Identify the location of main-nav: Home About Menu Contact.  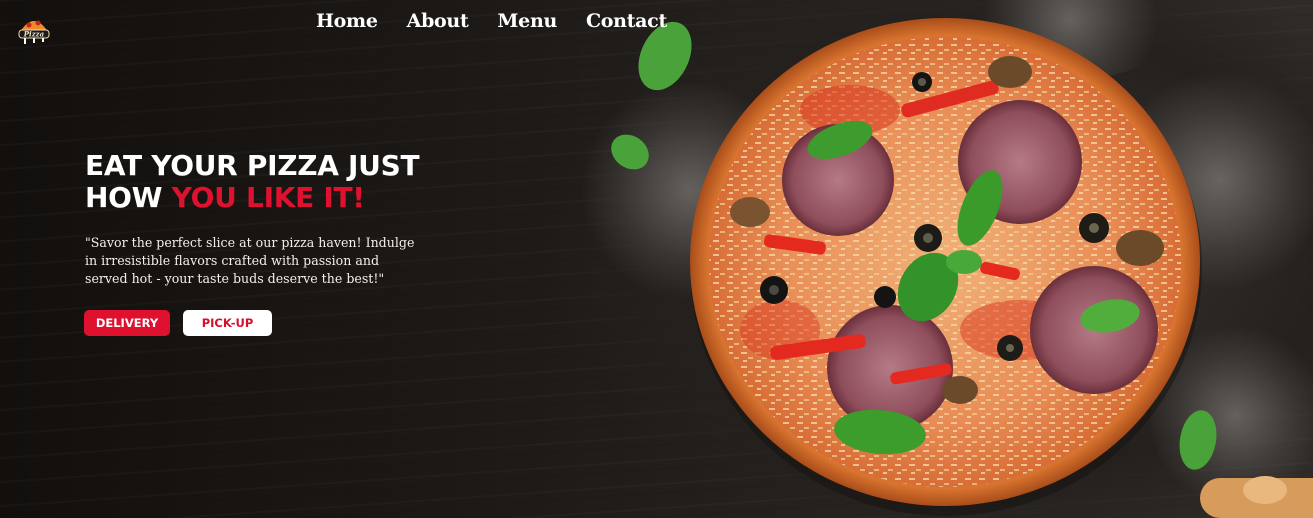
(491, 21).